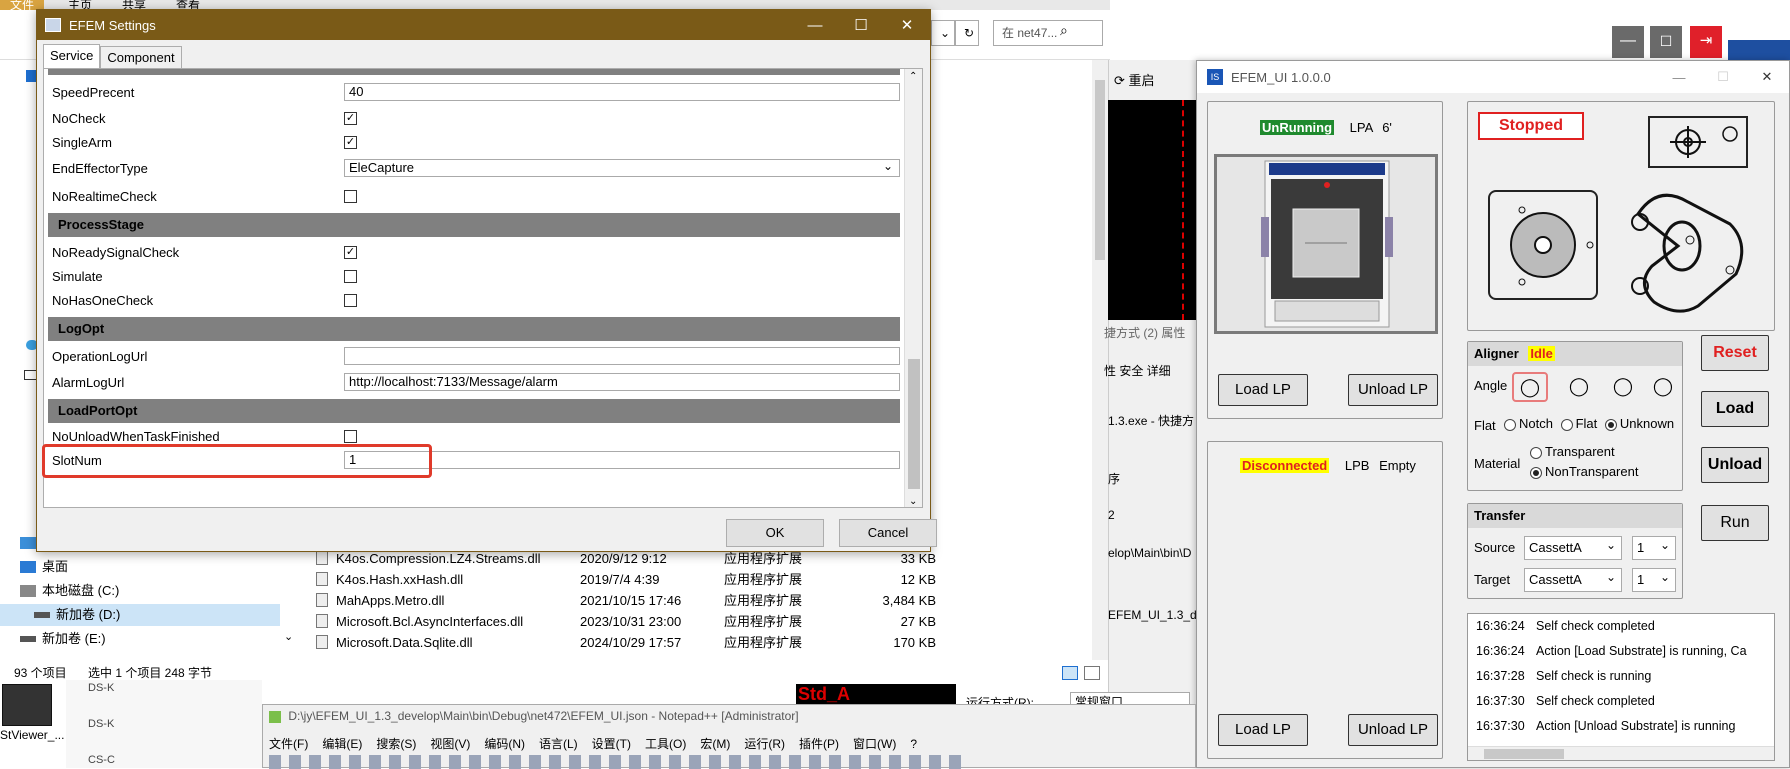  What do you see at coordinates (622, 92) in the screenshot?
I see `property-input: 40` at bounding box center [622, 92].